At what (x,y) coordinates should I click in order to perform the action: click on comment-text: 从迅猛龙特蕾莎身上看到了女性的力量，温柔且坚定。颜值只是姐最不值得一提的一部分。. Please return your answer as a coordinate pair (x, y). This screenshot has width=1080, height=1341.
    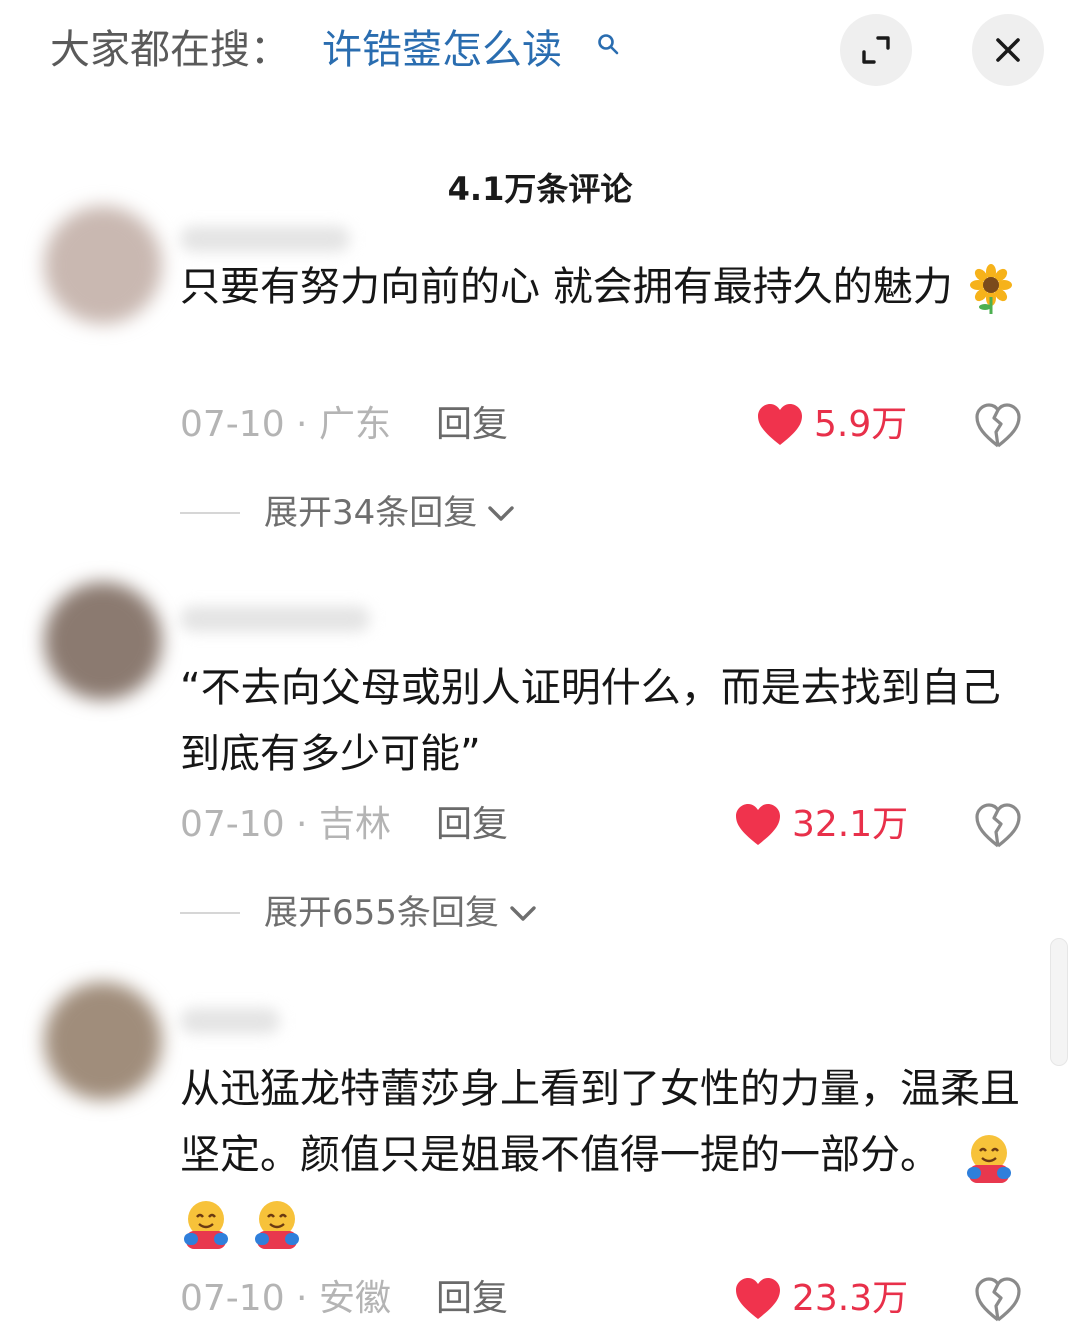
    Looking at the image, I should click on (605, 1155).